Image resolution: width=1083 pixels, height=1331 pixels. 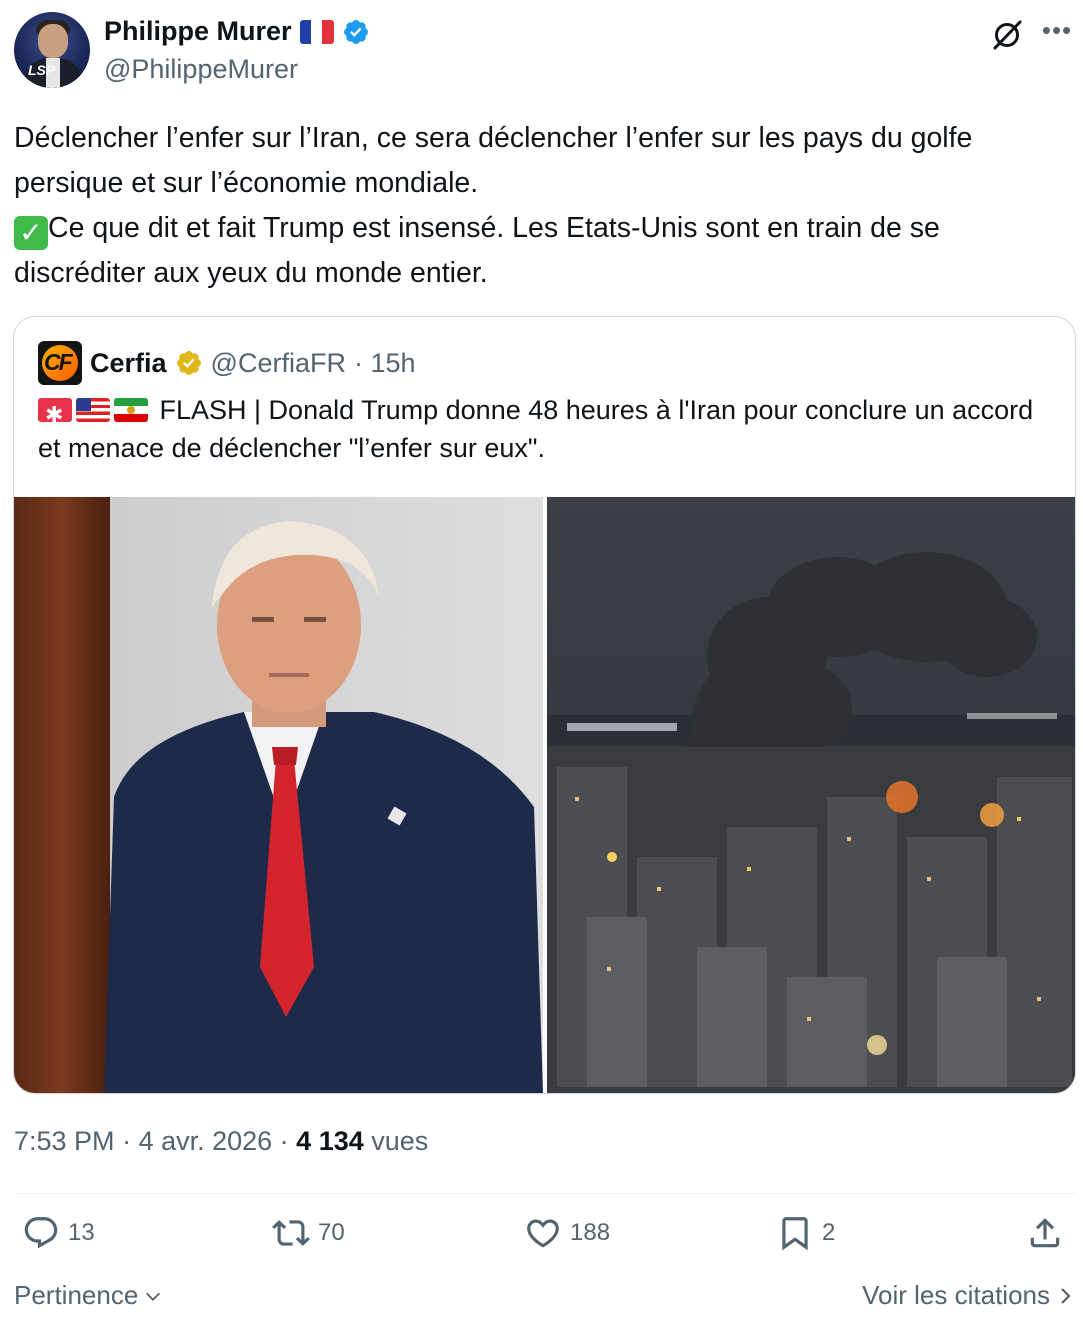 I want to click on repost-icon, so click(x=291, y=1233).